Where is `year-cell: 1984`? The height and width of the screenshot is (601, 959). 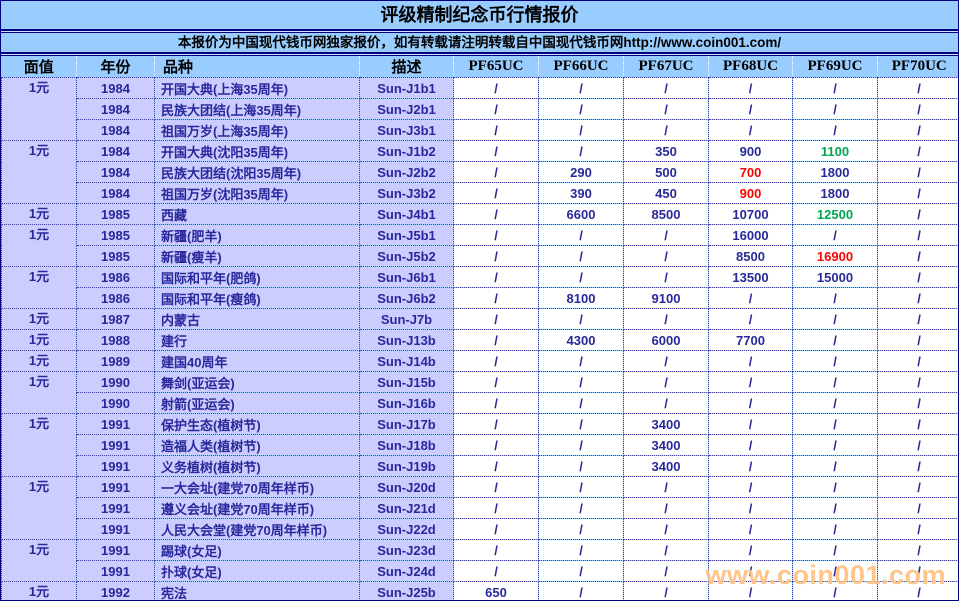 year-cell: 1984 is located at coordinates (115, 193).